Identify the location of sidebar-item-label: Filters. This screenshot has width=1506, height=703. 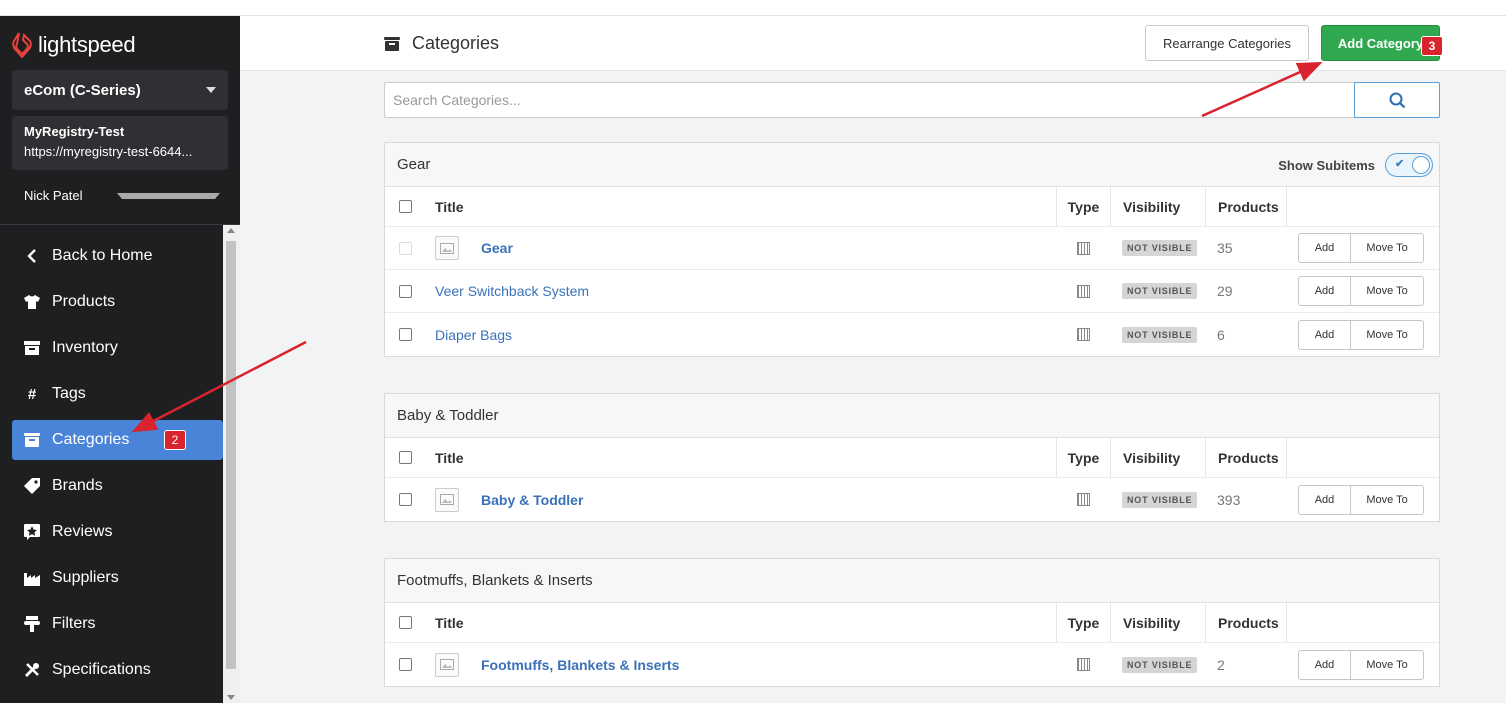
(74, 623).